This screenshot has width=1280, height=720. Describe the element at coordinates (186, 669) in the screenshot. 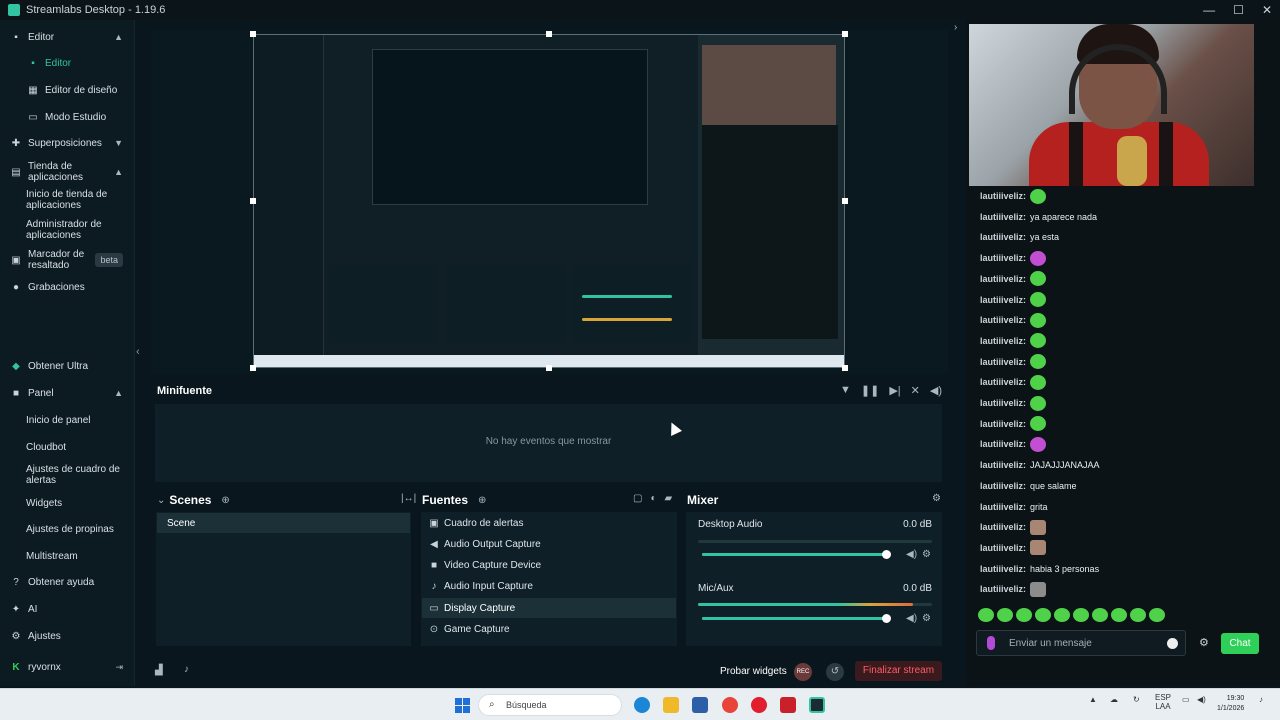

I see `notifications-bell-icon: ♪` at that location.